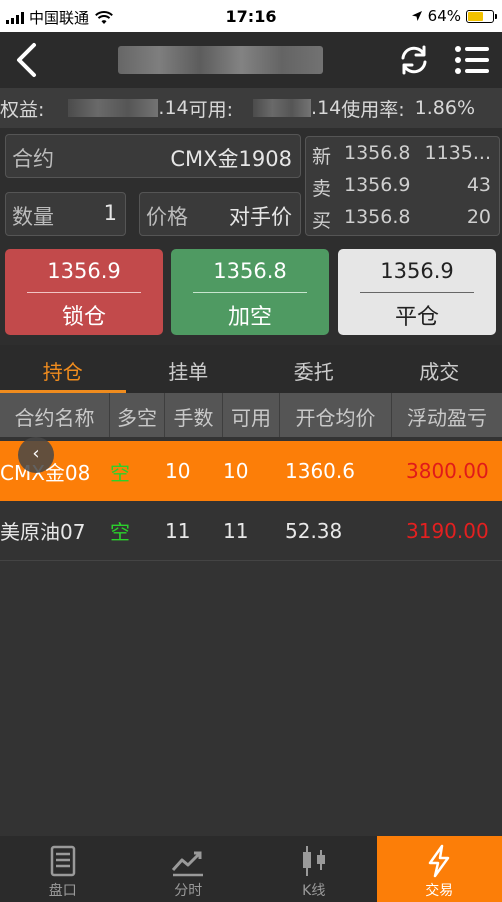  What do you see at coordinates (110, 213) in the screenshot?
I see `quantity-value: 1` at bounding box center [110, 213].